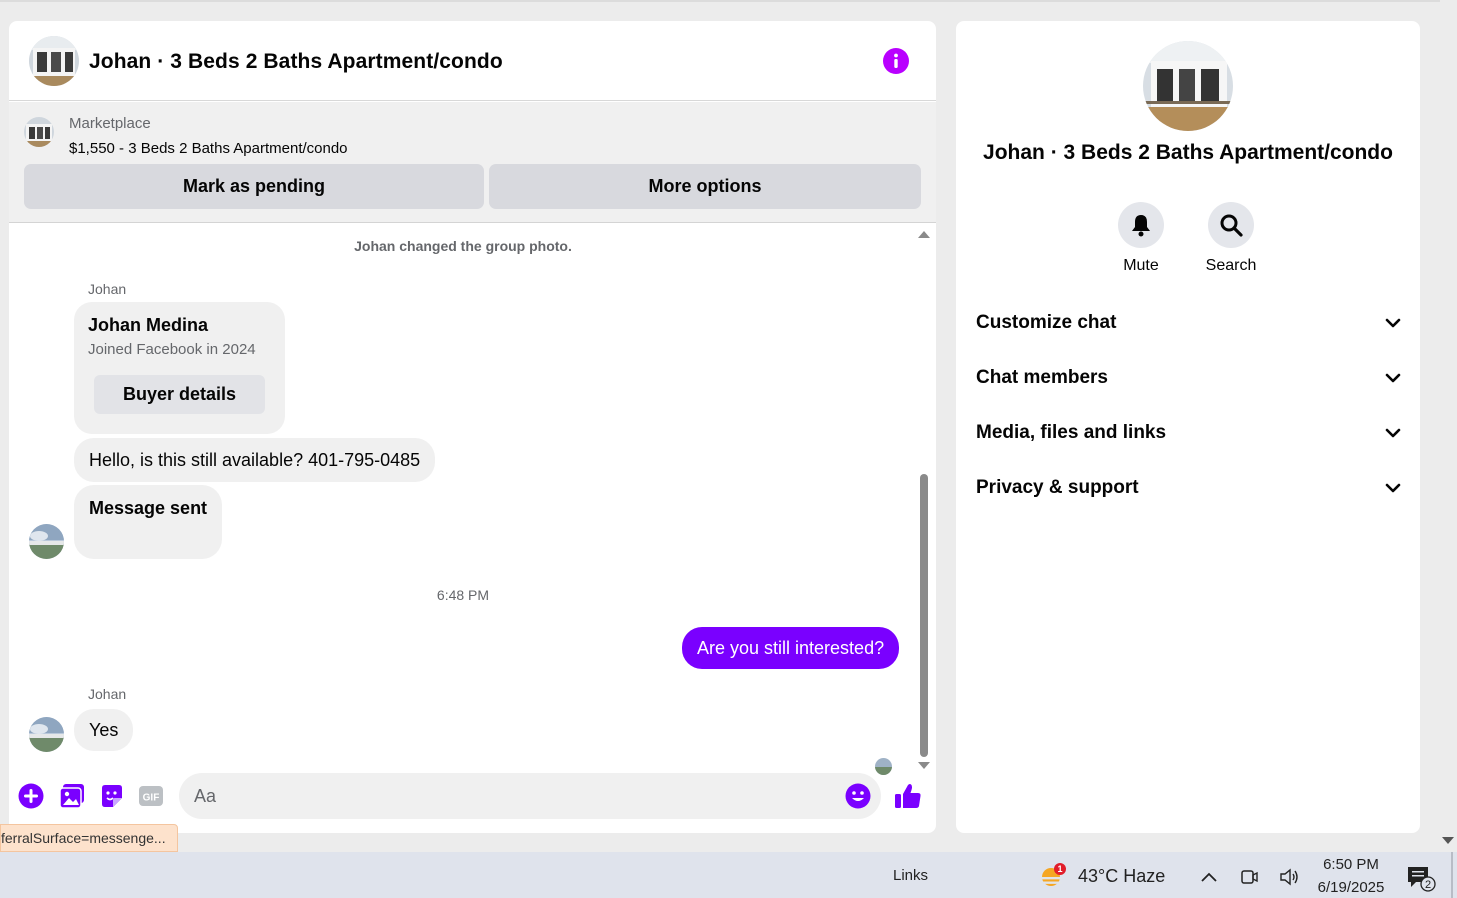  I want to click on plus-icon, so click(31, 796).